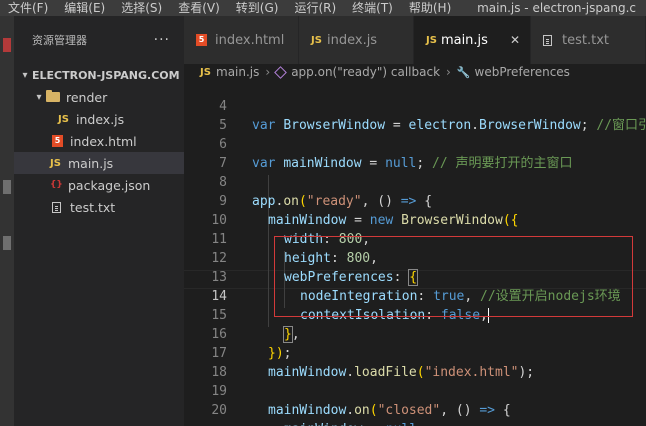  I want to click on explorer-title: 资源管理器, so click(59, 40).